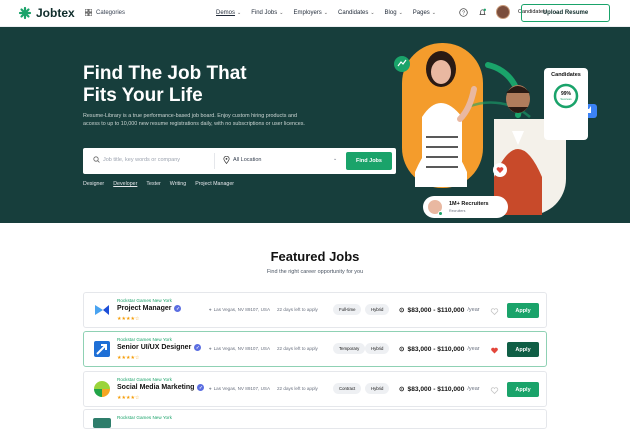 The width and height of the screenshot is (630, 429). I want to click on job-title: Senior UI/UX Designer ✓, so click(159, 347).